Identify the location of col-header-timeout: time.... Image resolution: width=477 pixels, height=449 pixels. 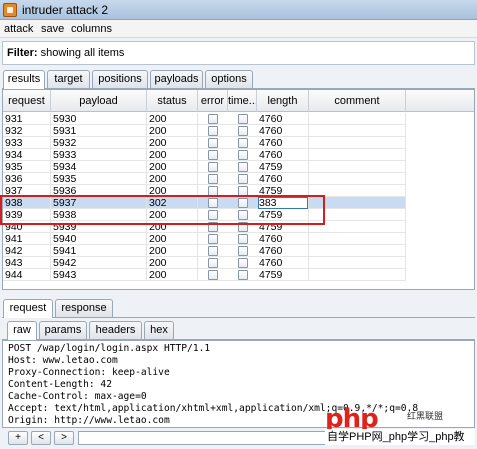
(242, 101).